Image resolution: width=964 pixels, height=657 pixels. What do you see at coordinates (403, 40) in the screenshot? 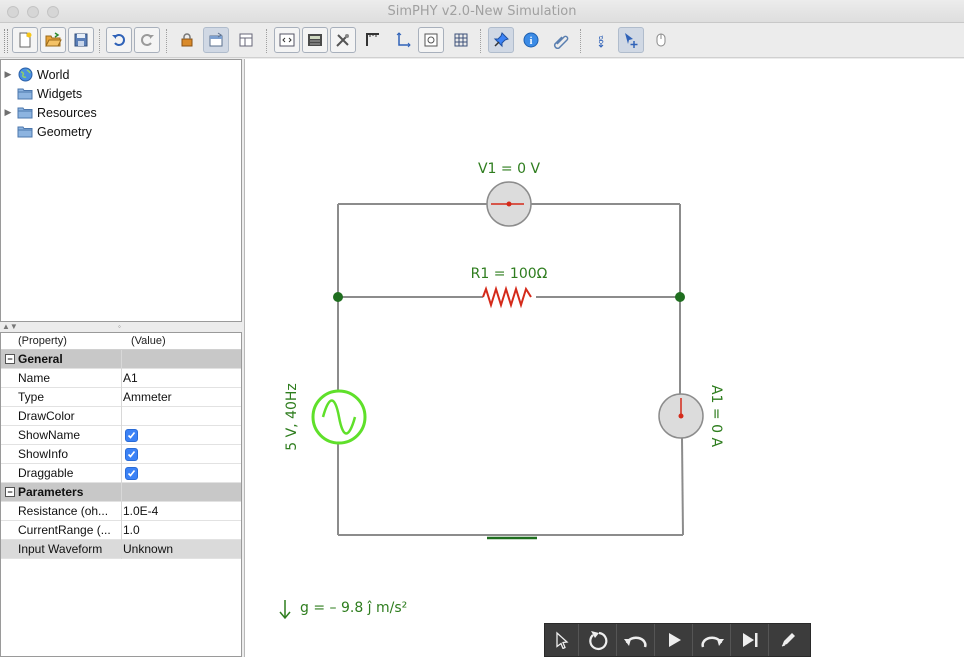
I see `axes-button` at bounding box center [403, 40].